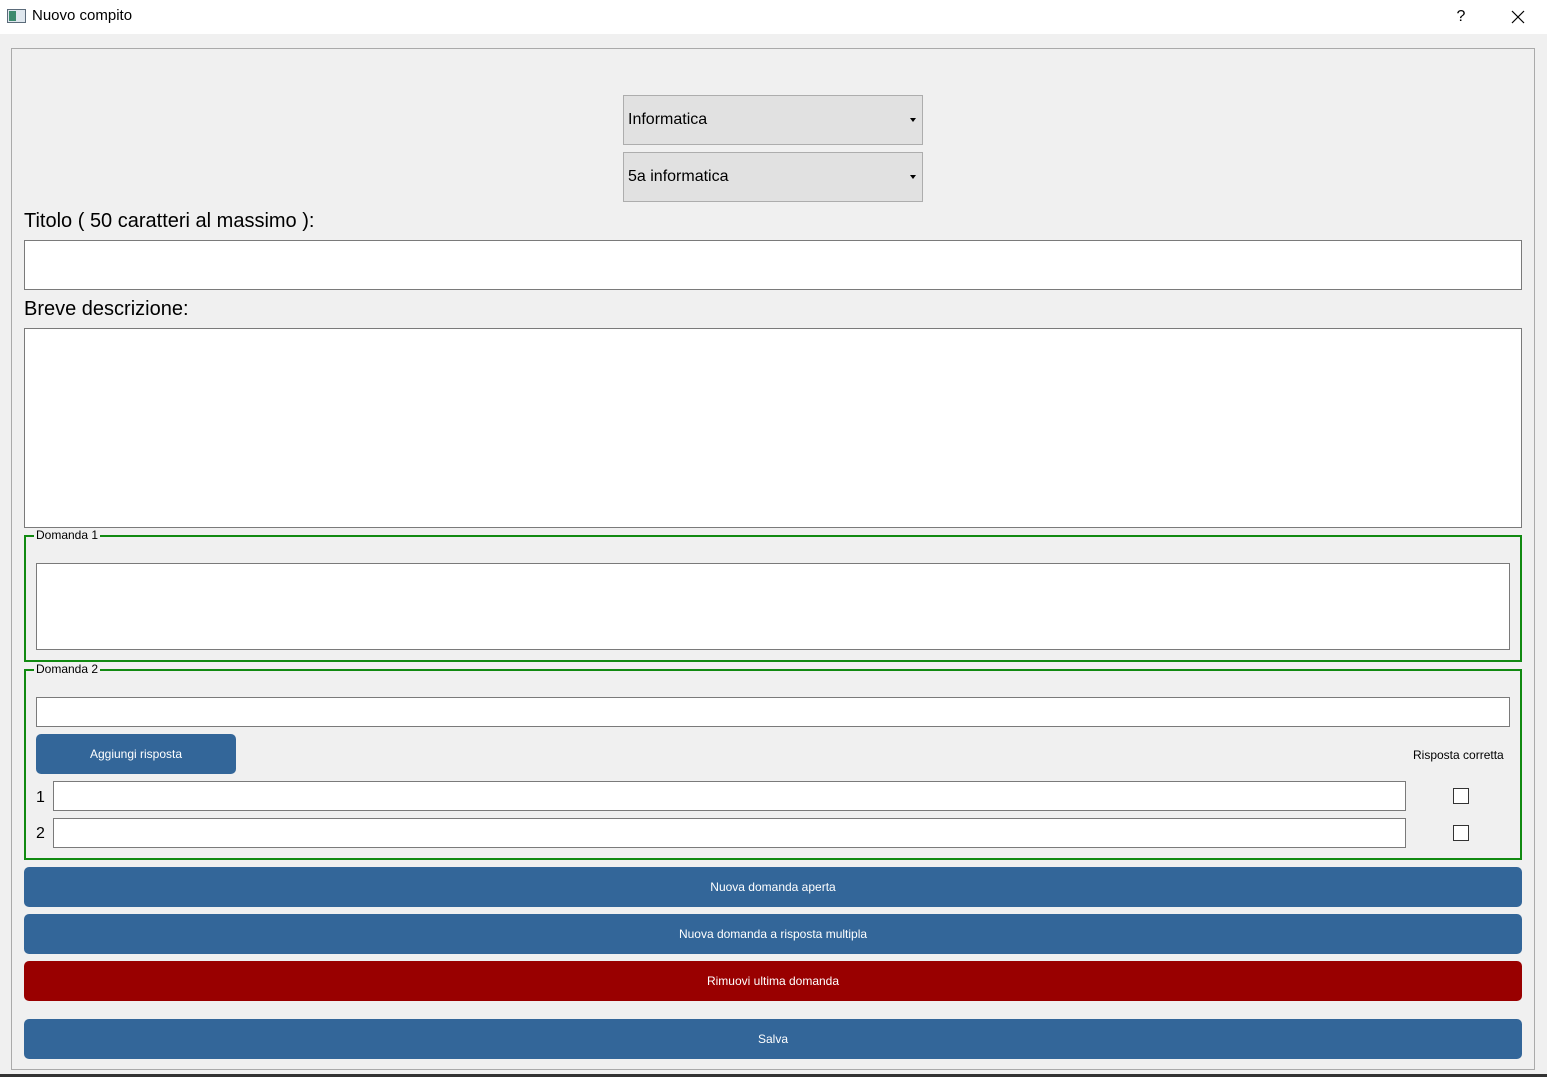 The height and width of the screenshot is (1077, 1547). I want to click on subject-select: Informatica, so click(773, 120).